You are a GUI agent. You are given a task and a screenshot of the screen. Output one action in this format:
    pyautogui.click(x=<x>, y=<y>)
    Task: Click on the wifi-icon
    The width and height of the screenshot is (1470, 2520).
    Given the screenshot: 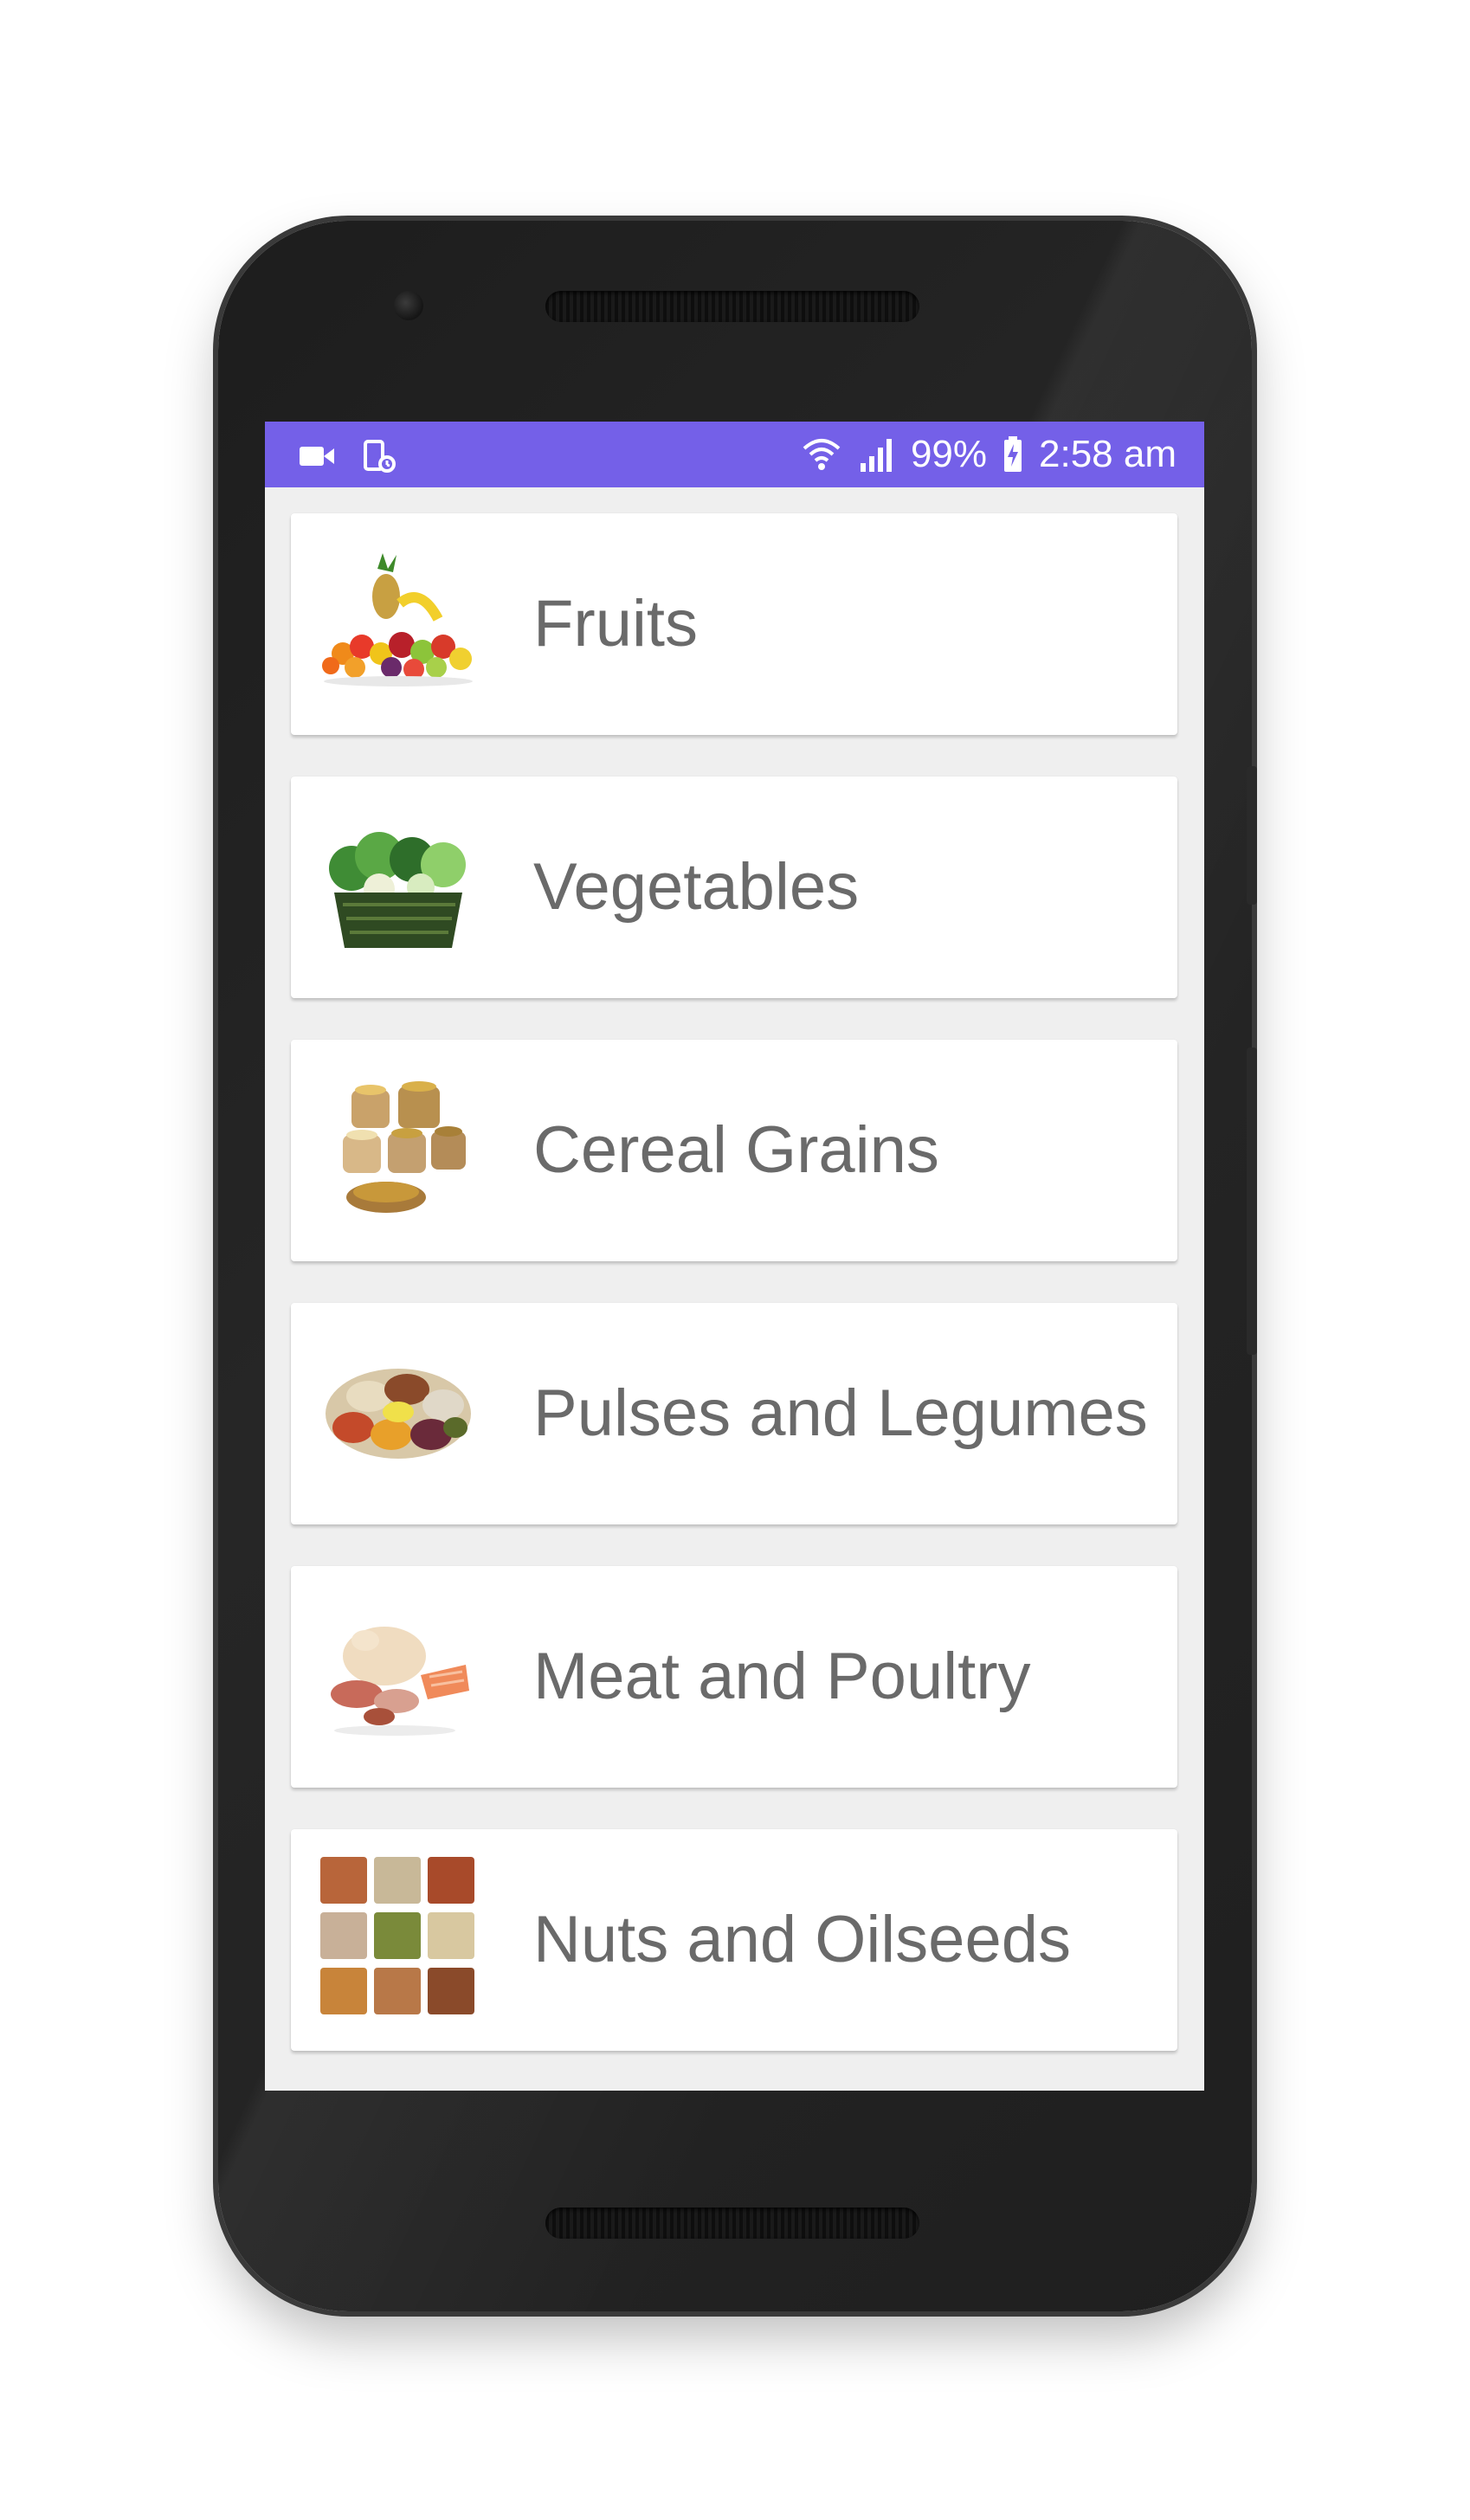 What is the action you would take?
    pyautogui.click(x=822, y=454)
    